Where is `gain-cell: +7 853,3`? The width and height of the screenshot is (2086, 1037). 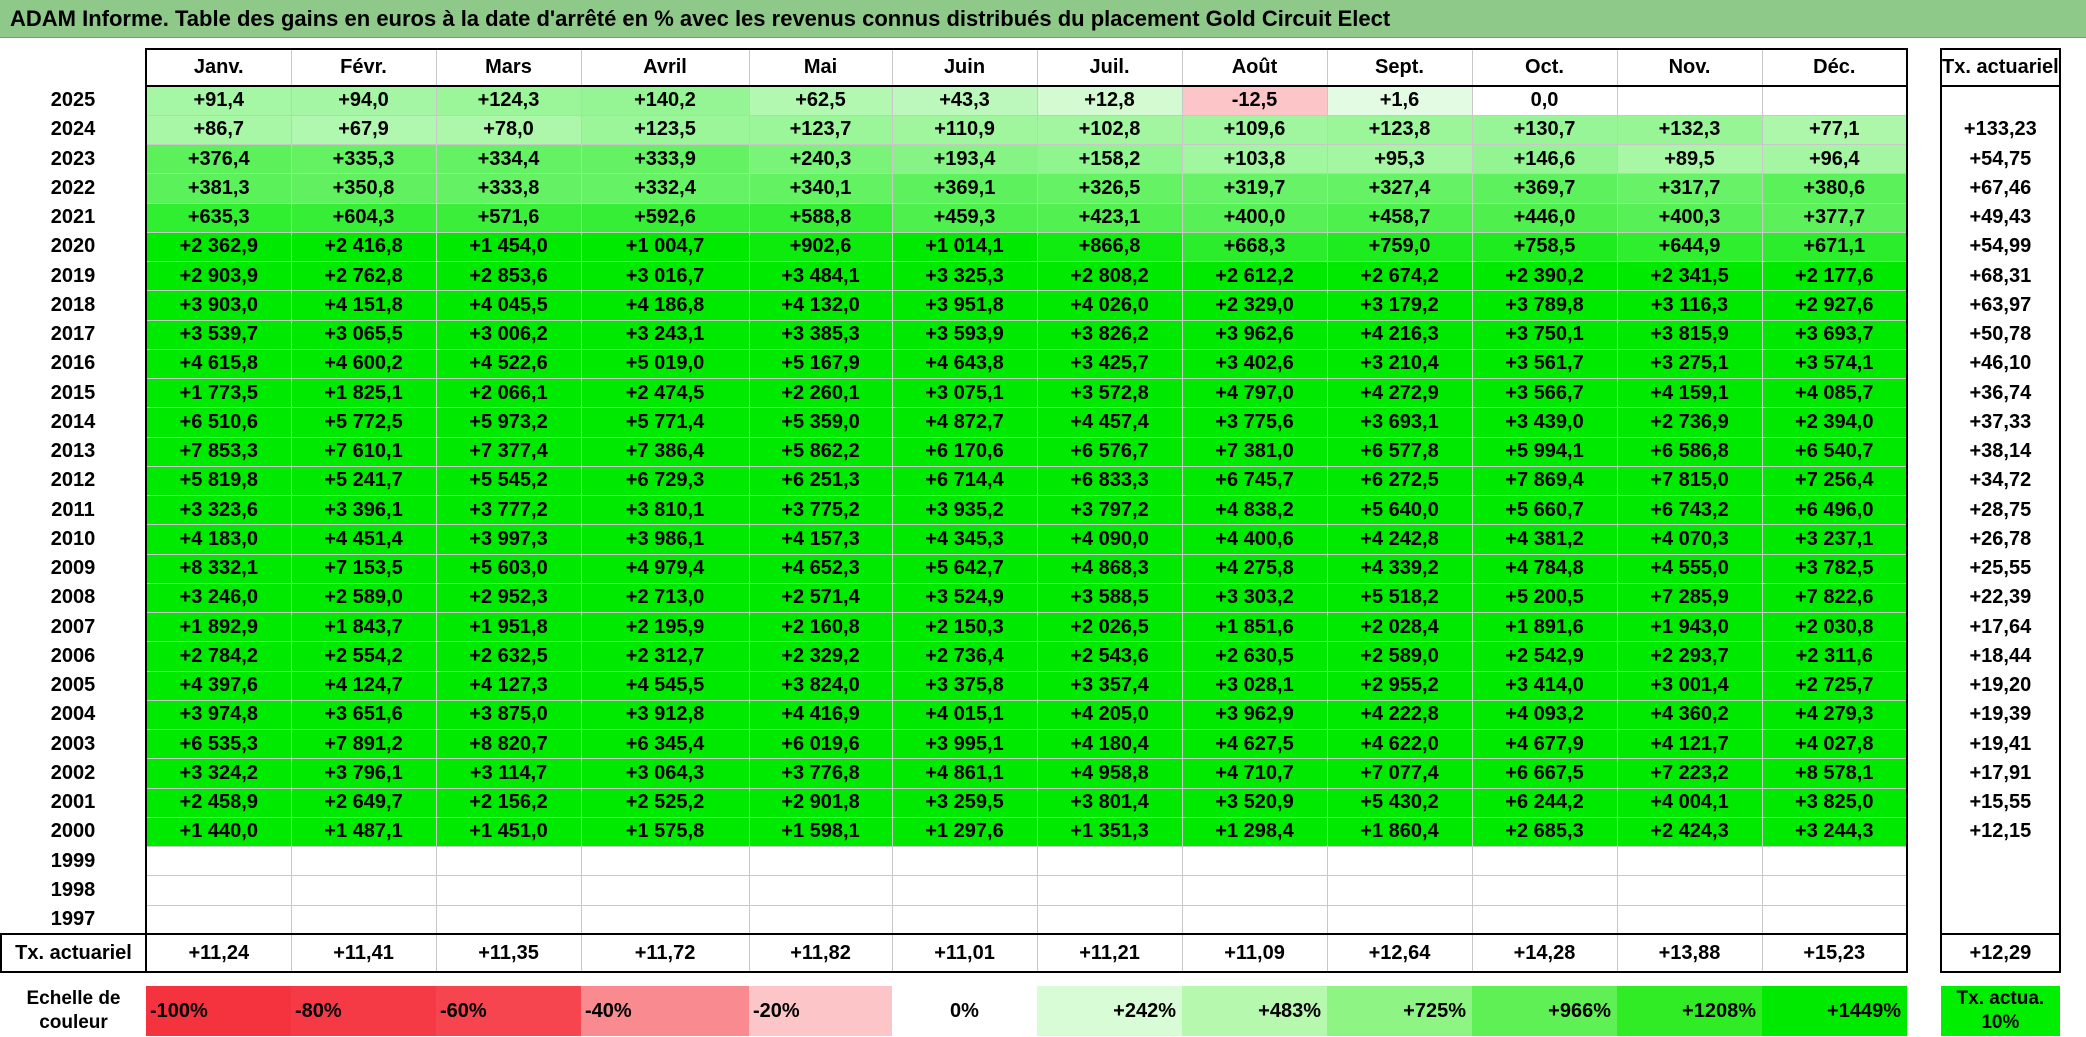
gain-cell: +7 853,3 is located at coordinates (218, 451).